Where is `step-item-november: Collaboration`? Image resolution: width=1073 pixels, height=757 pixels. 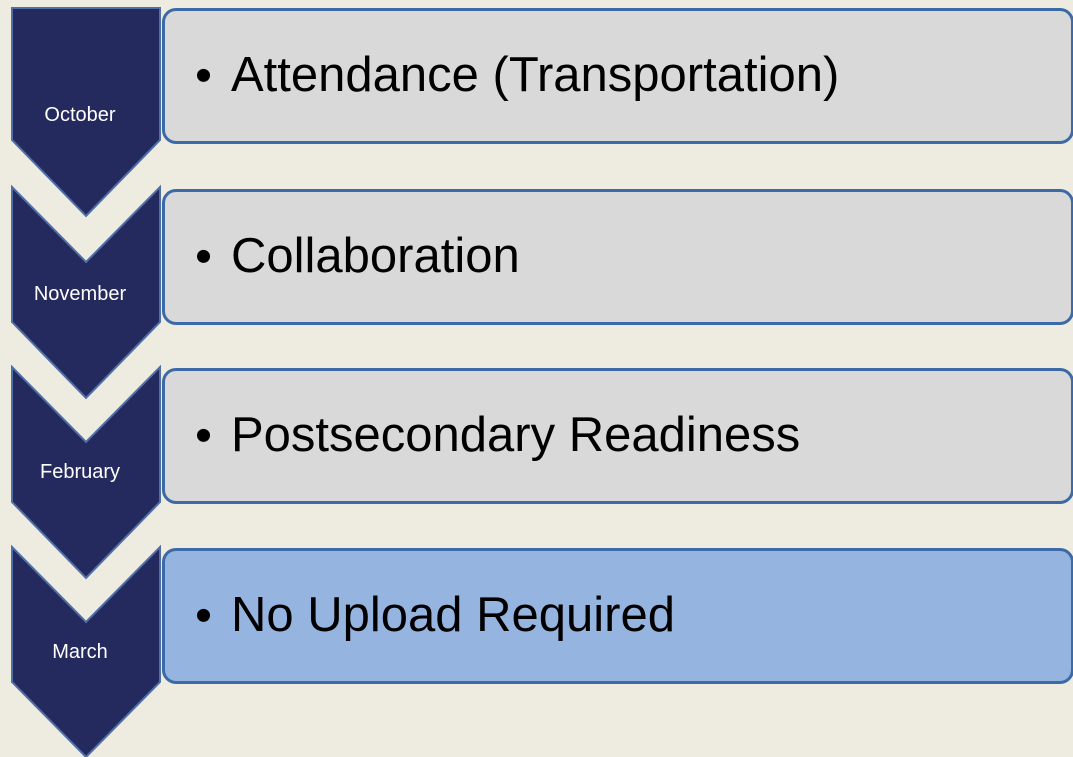
step-item-november: Collaboration is located at coordinates (358, 256).